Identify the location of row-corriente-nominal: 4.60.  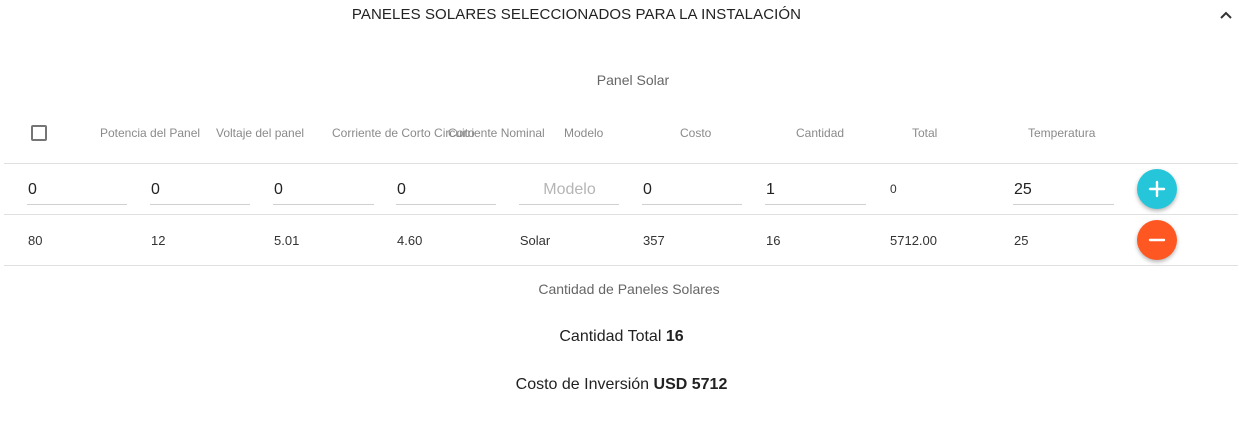
(410, 240).